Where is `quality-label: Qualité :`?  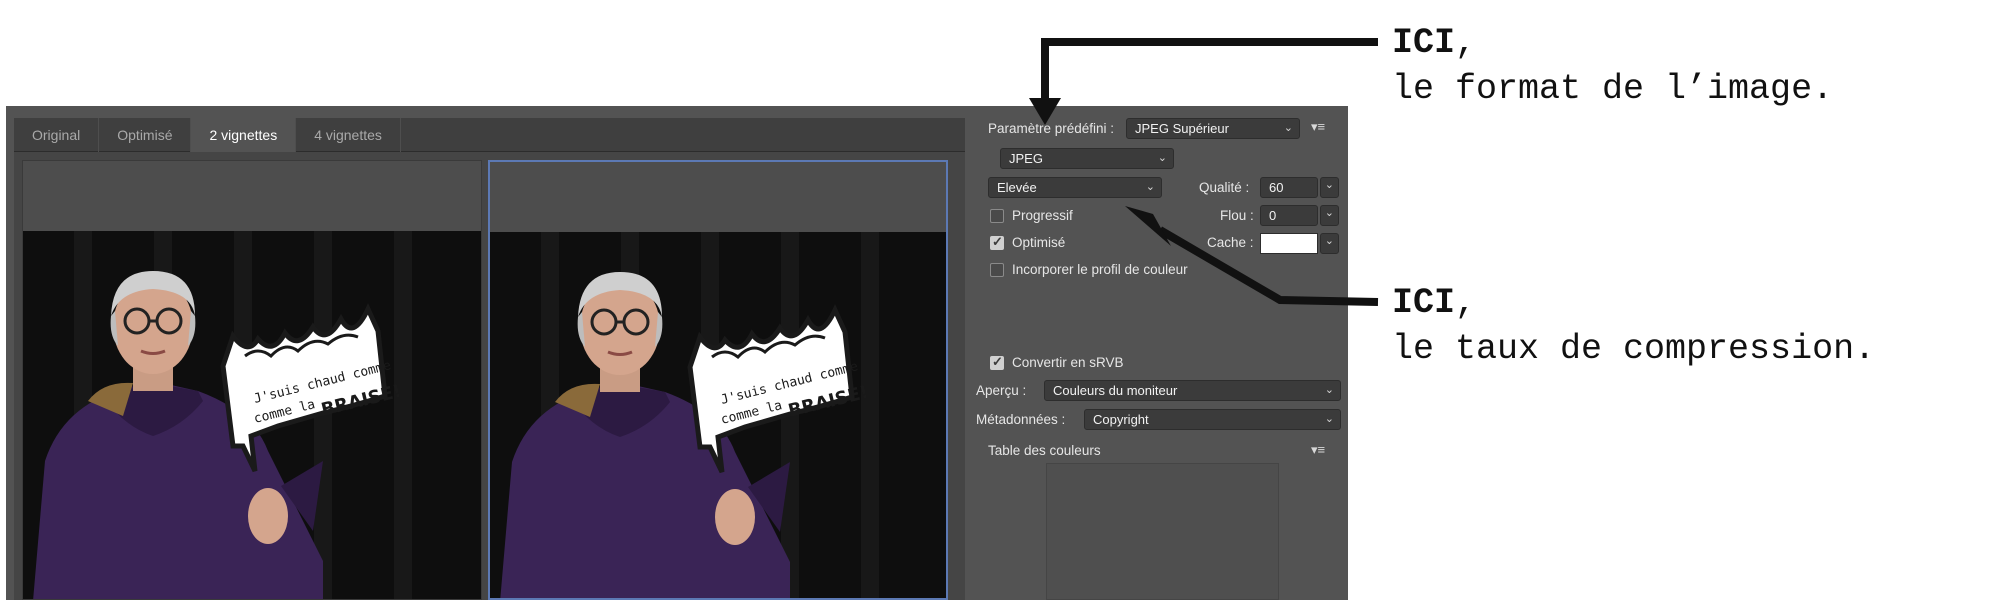
quality-label: Qualité : is located at coordinates (1224, 187).